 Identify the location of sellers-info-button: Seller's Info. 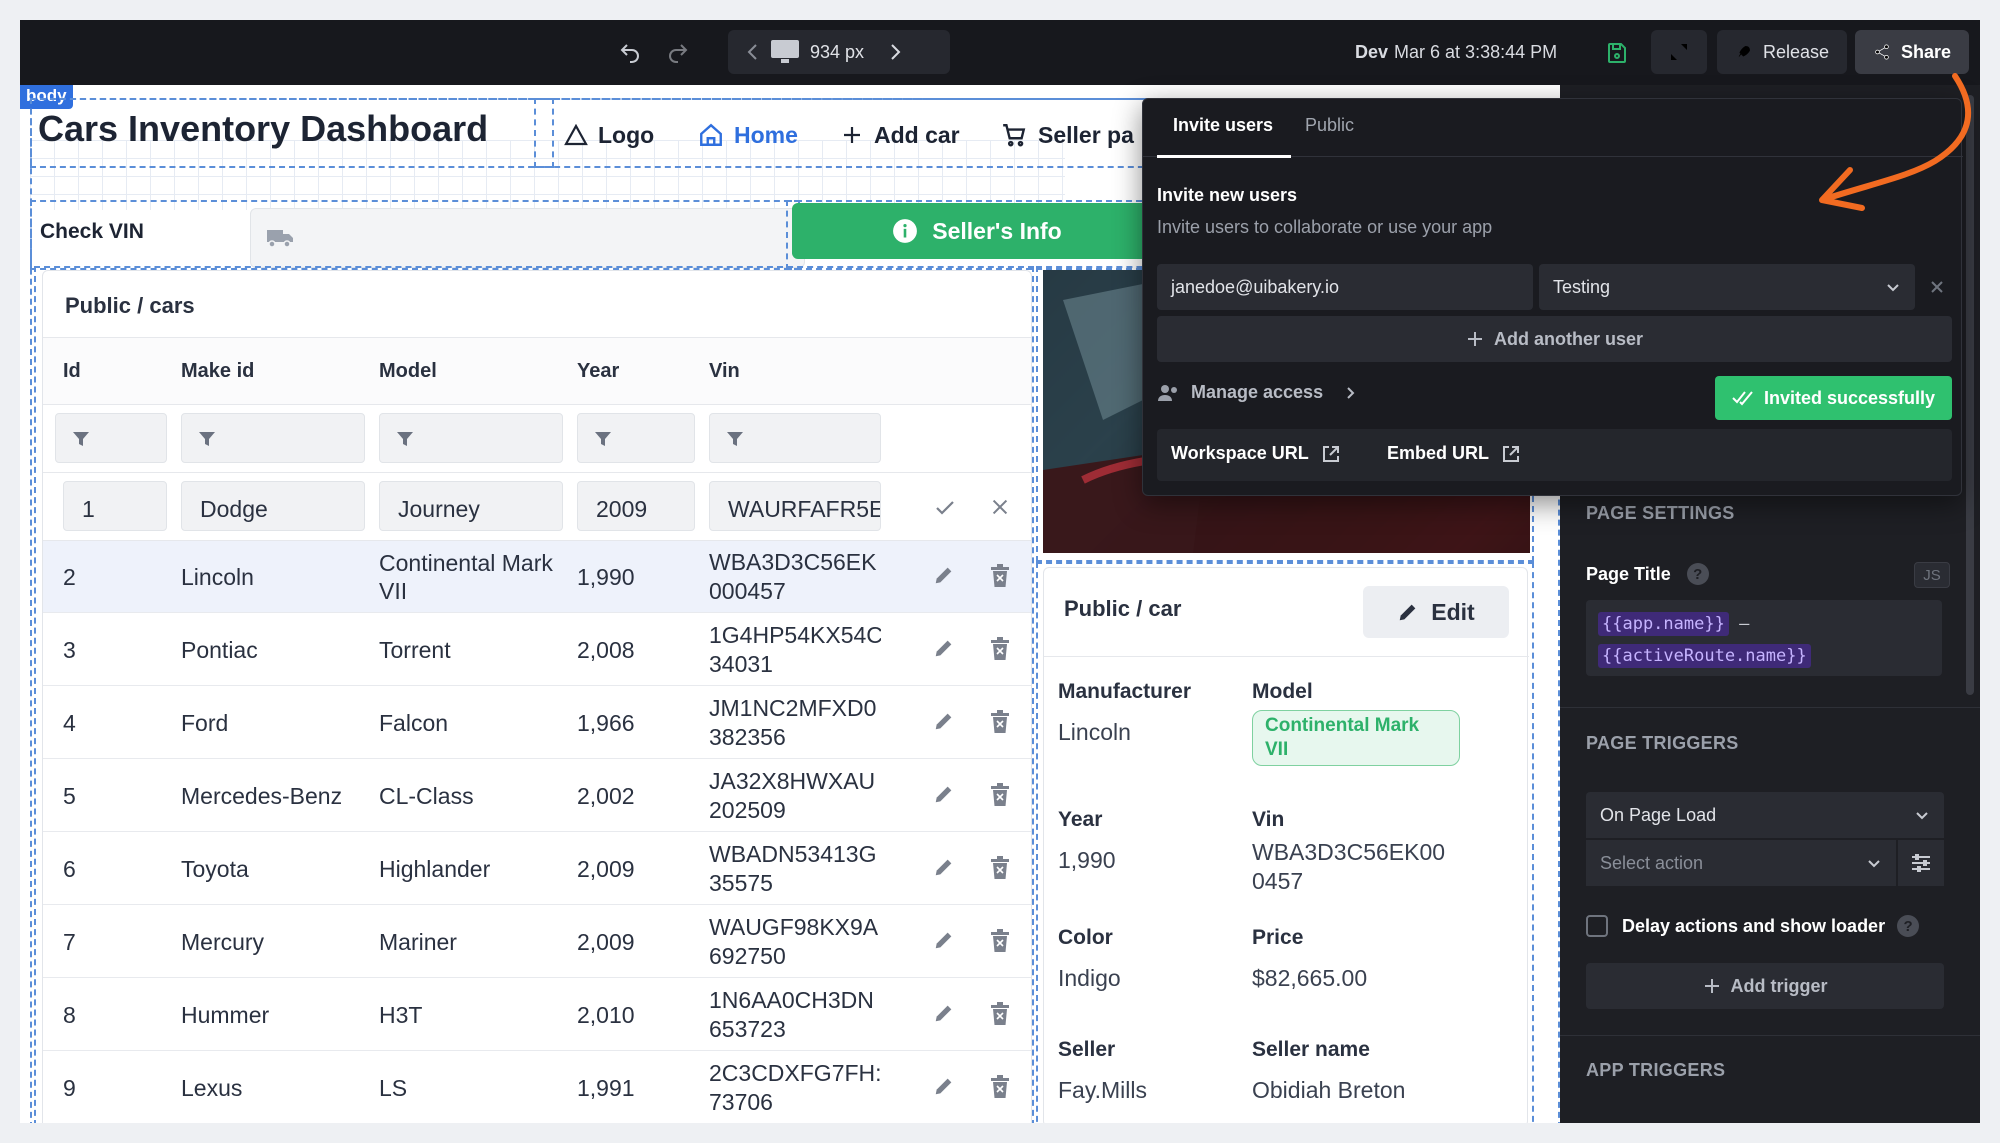
(977, 231).